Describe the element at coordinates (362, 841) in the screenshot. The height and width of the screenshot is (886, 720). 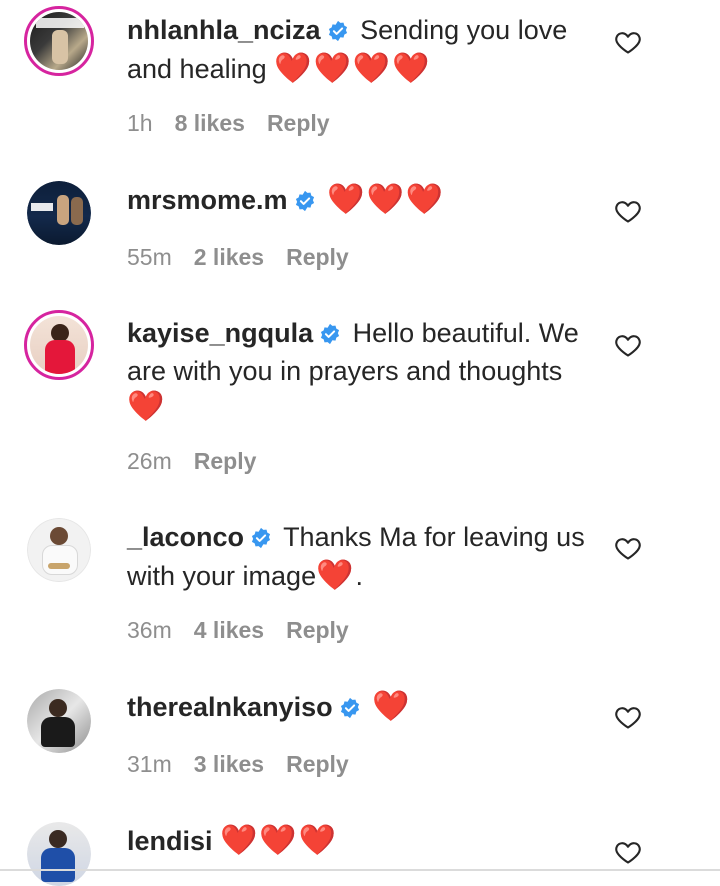
I see `comment-text: lendisi ❤️❤️❤️` at that location.